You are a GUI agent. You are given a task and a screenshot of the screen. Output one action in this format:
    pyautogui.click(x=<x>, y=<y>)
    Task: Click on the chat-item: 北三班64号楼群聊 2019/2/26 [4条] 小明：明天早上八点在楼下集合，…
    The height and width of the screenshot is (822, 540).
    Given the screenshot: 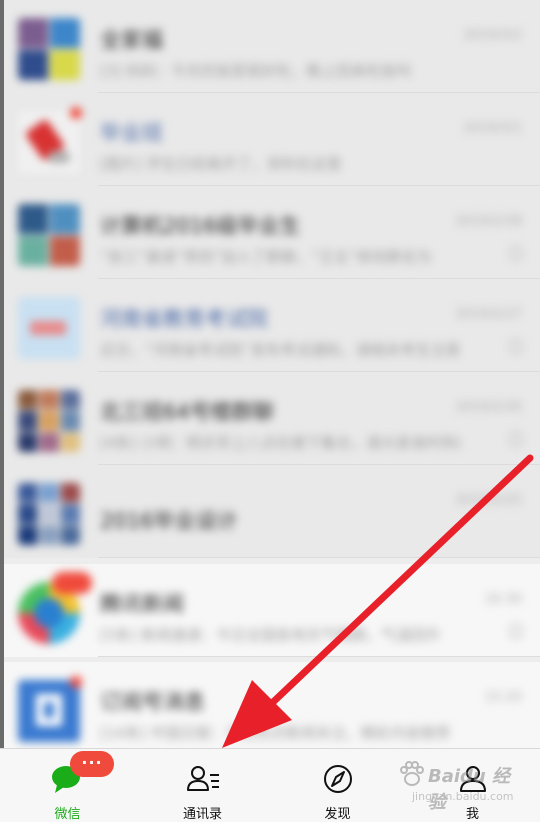 What is the action you would take?
    pyautogui.click(x=270, y=418)
    